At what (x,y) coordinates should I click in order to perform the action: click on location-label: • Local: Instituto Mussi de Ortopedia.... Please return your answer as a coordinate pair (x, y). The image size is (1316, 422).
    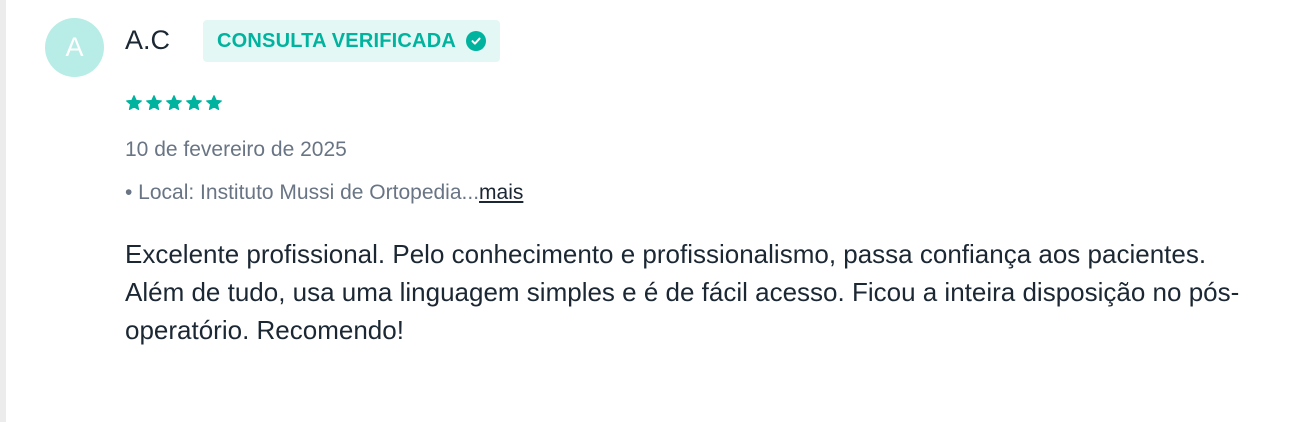
    Looking at the image, I should click on (302, 192).